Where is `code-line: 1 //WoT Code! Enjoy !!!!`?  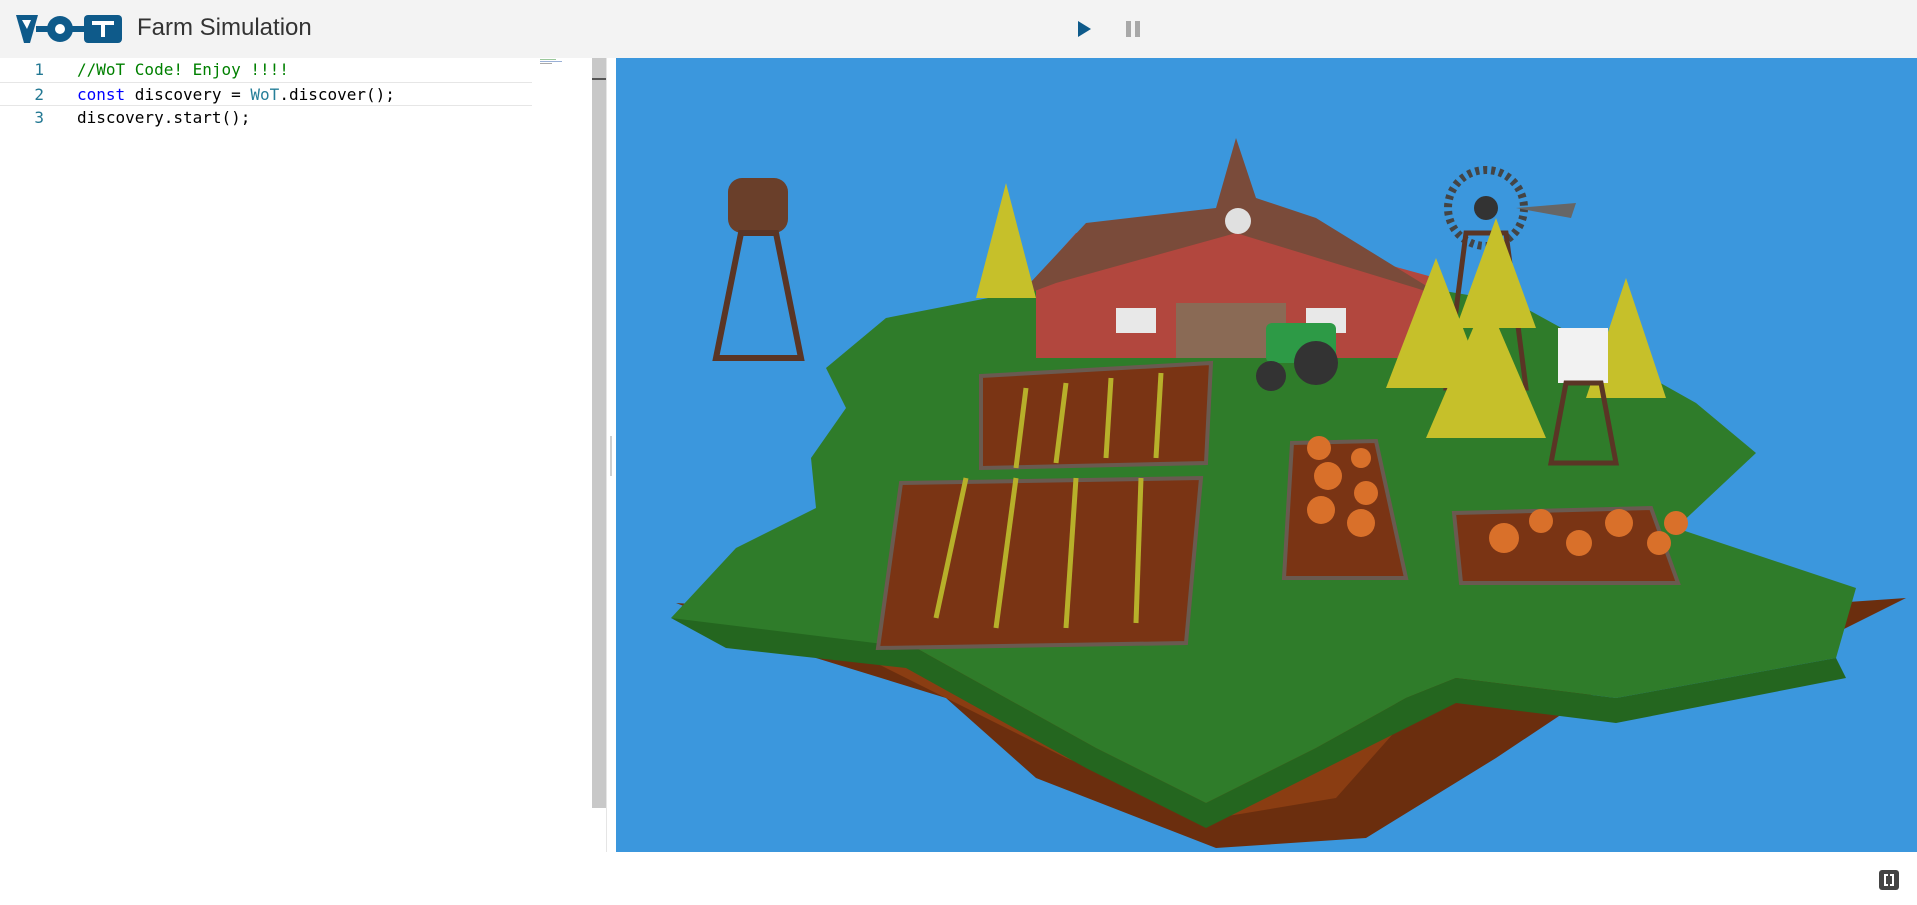
code-line: 1 //WoT Code! Enjoy !!!! is located at coordinates (266, 70).